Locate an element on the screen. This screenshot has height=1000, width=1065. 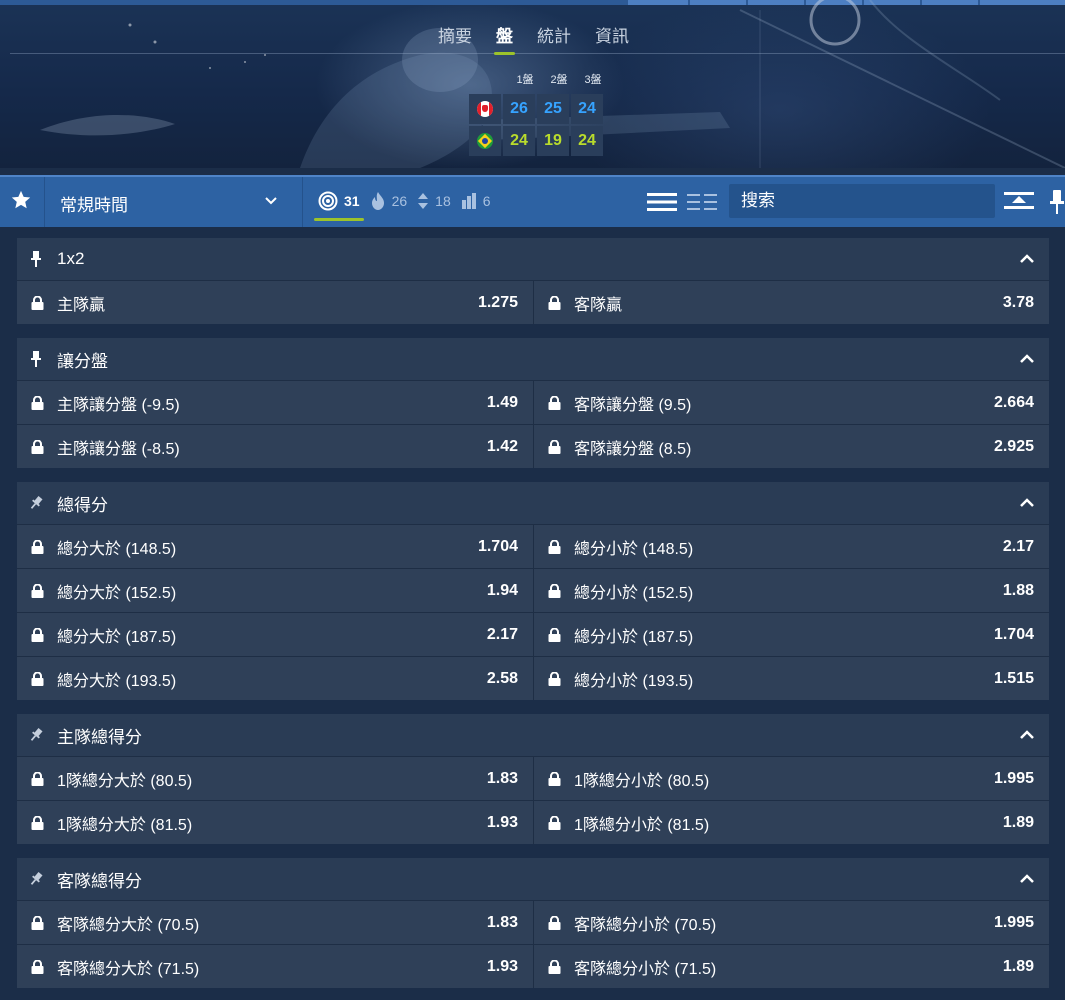
collapse-all-icon is located at coordinates (1019, 201).